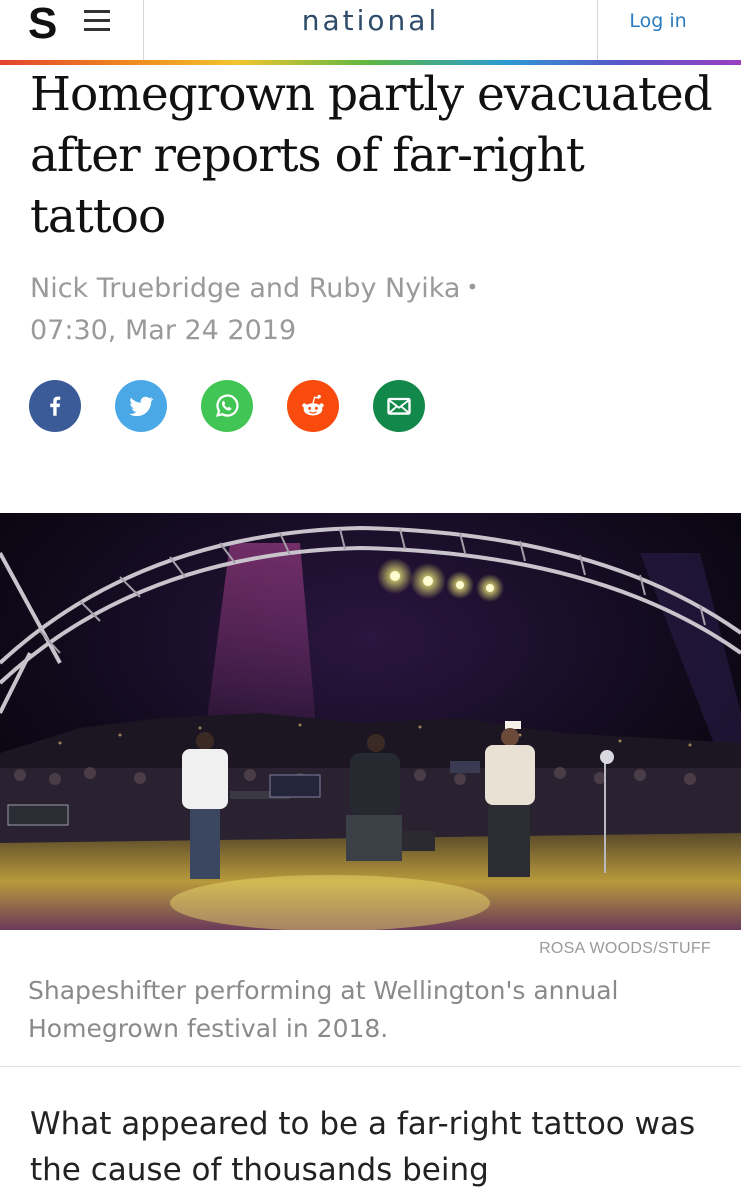 The height and width of the screenshot is (1200, 741). I want to click on share-bar, so click(227, 406).